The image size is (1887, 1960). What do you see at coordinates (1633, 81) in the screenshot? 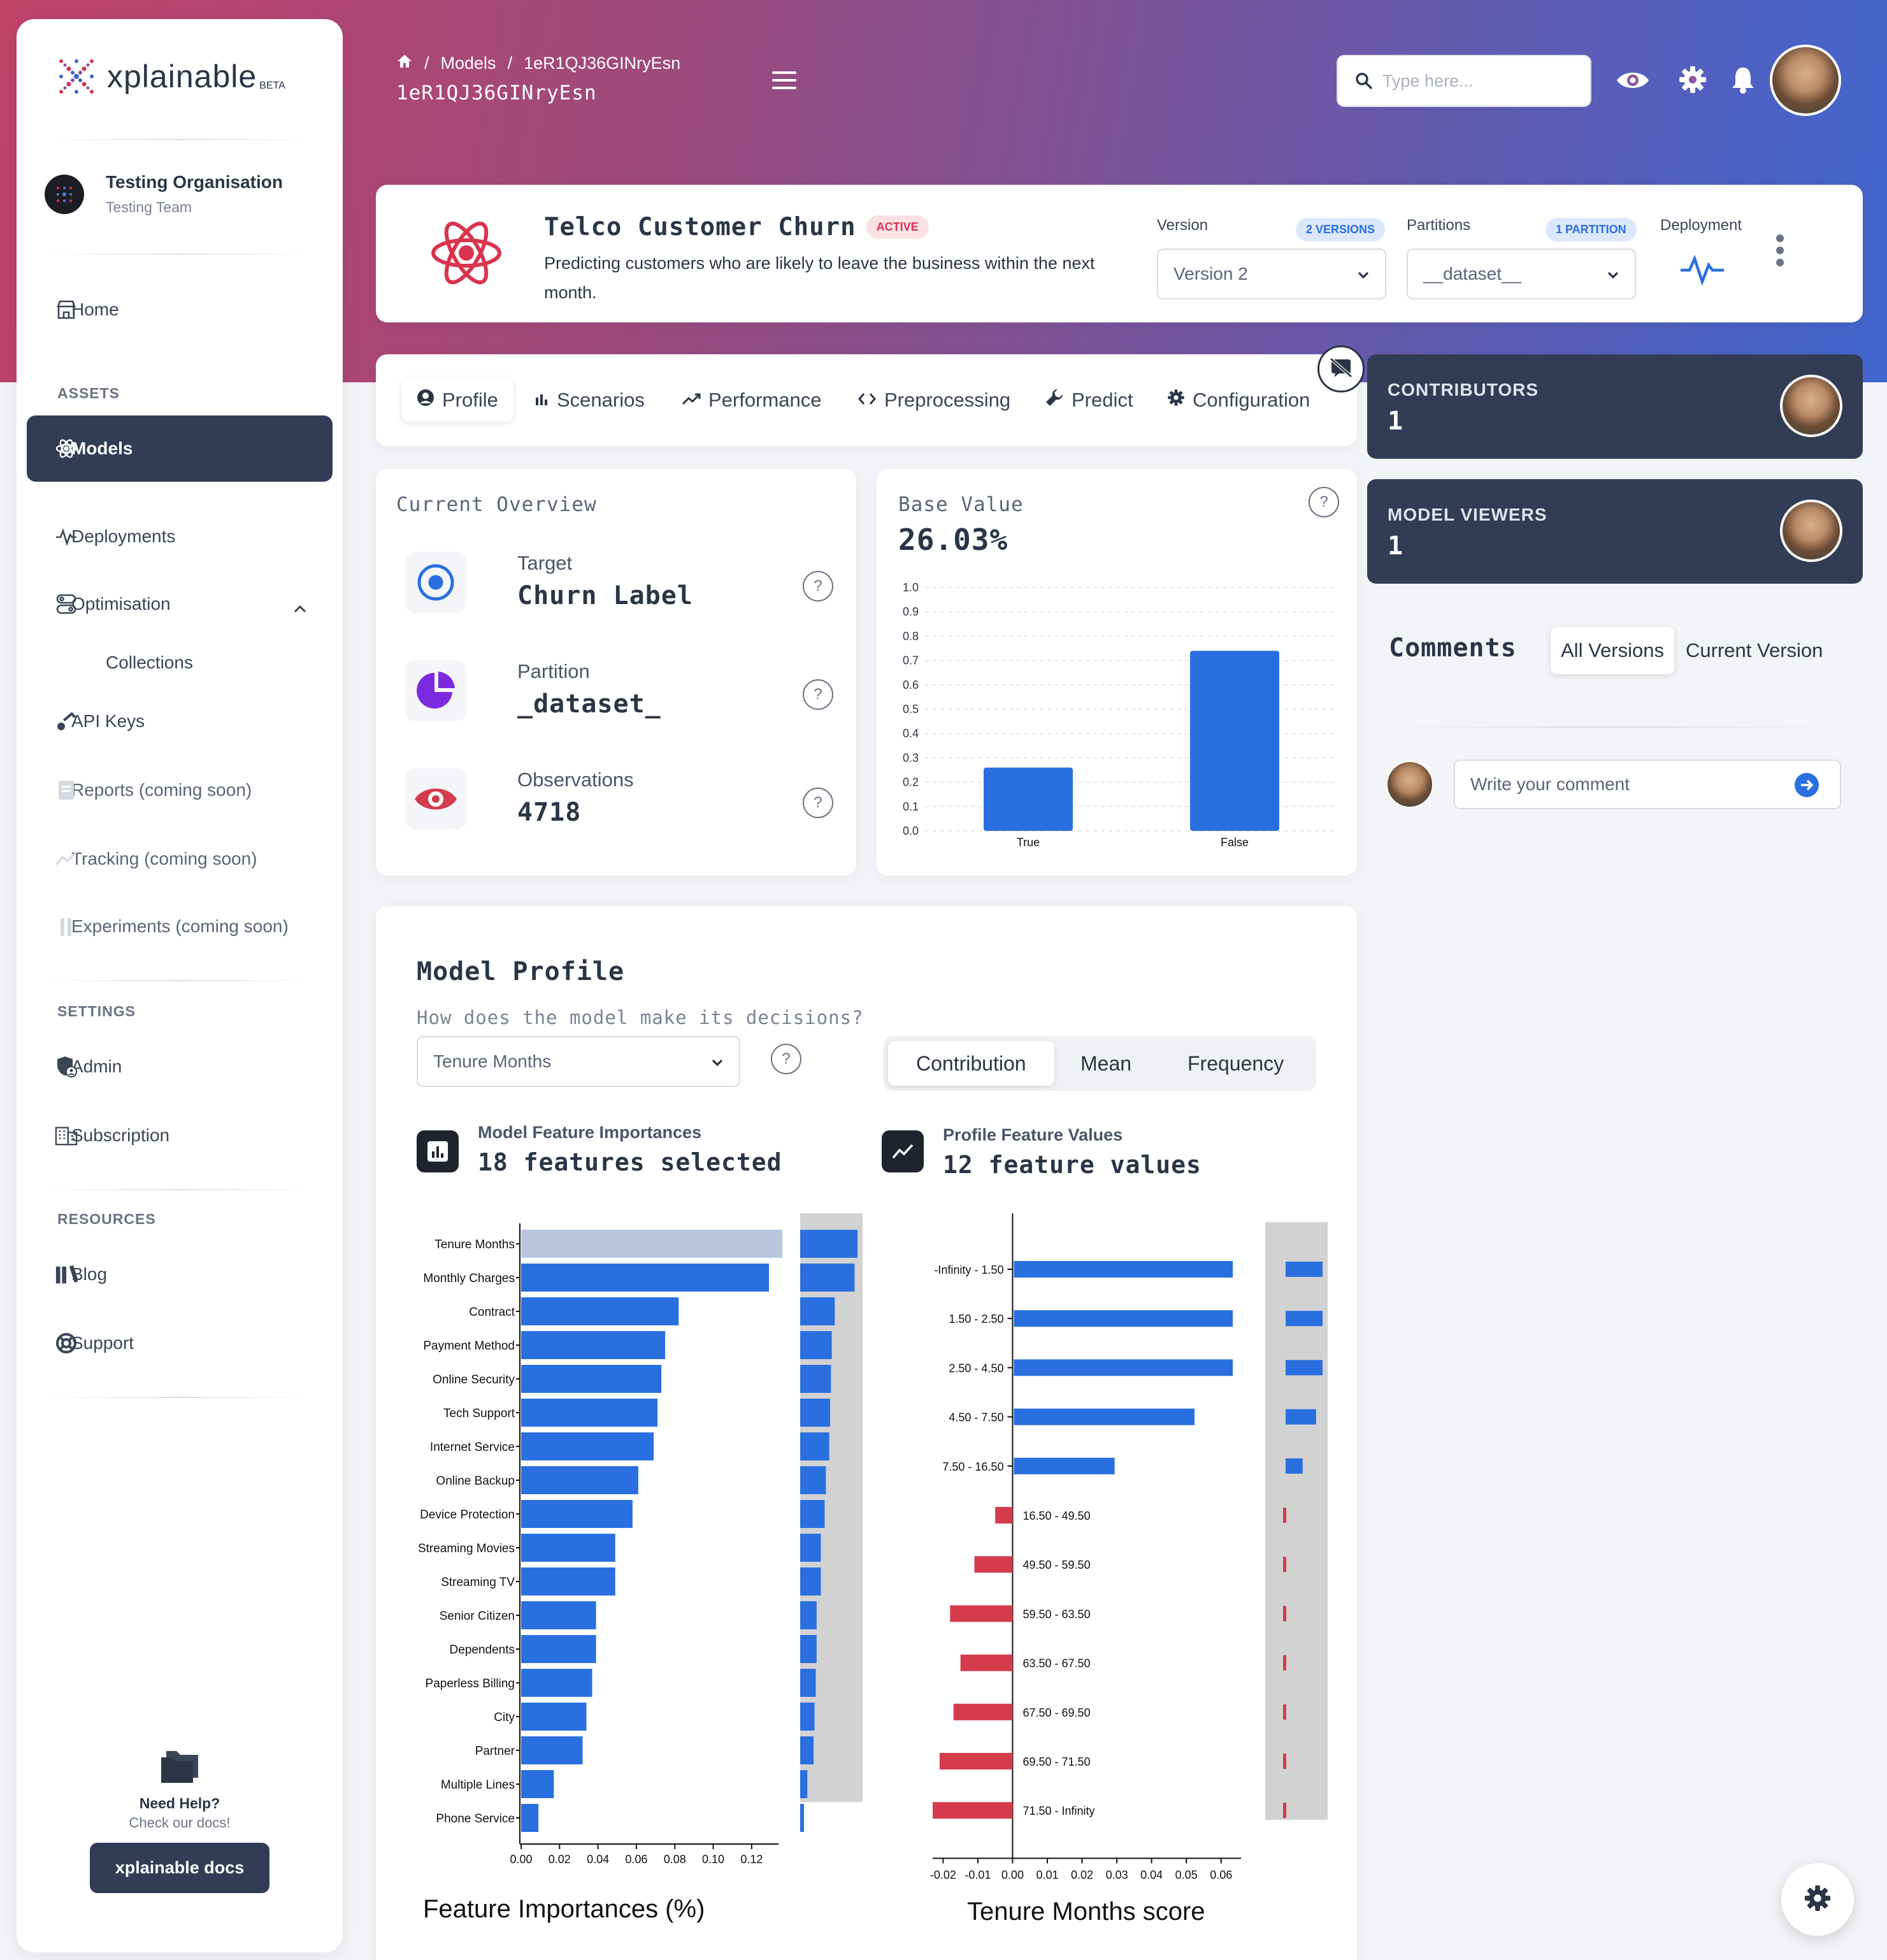
I see `eye-icon` at bounding box center [1633, 81].